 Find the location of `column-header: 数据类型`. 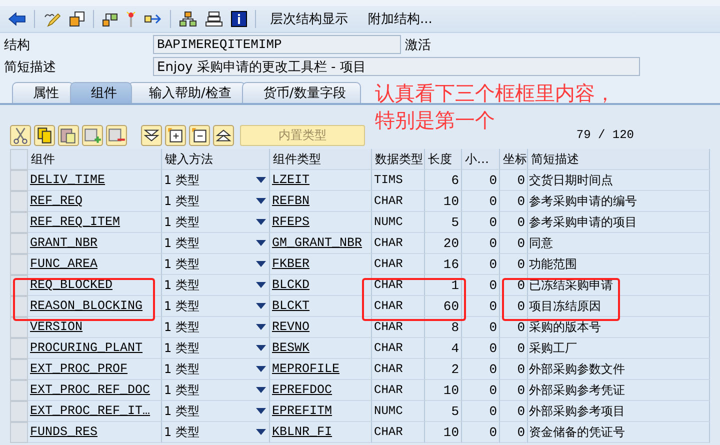

column-header: 数据类型 is located at coordinates (398, 159).